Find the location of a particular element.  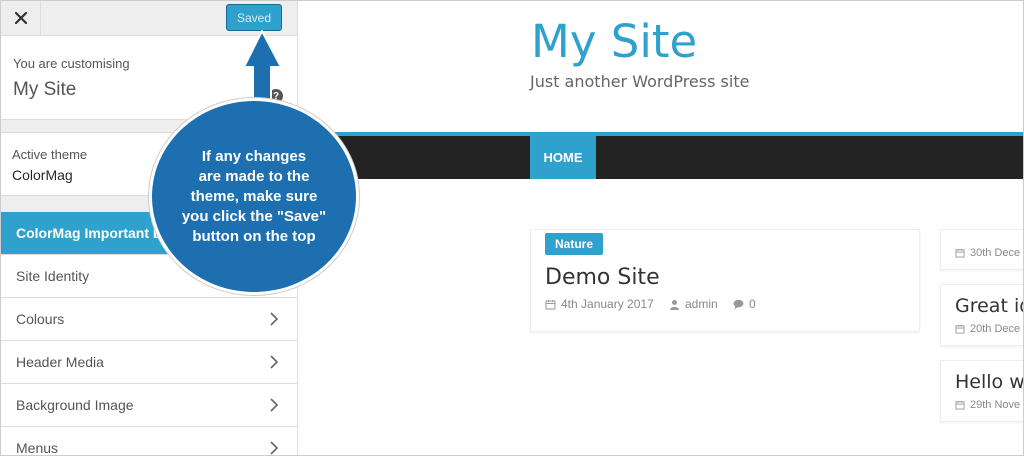

menu-item-label: Site Identity is located at coordinates (53, 276).